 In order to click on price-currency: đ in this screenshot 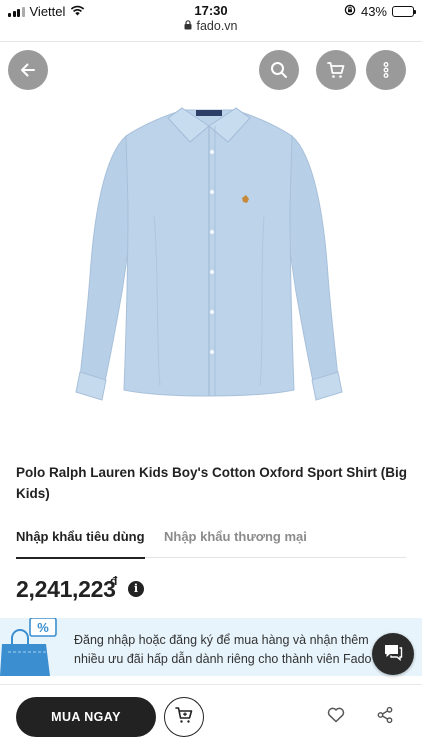, I will do `click(114, 581)`.